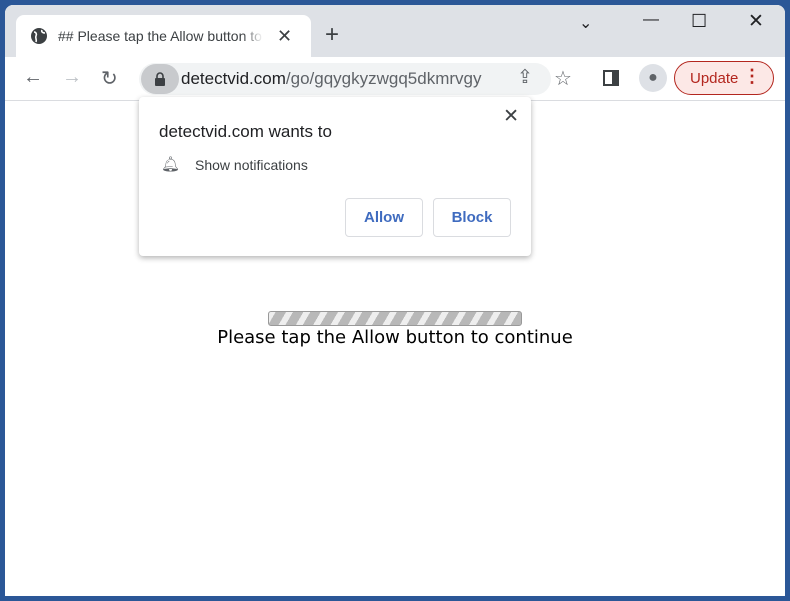  I want to click on bell-icon: 🔔︎, so click(171, 164).